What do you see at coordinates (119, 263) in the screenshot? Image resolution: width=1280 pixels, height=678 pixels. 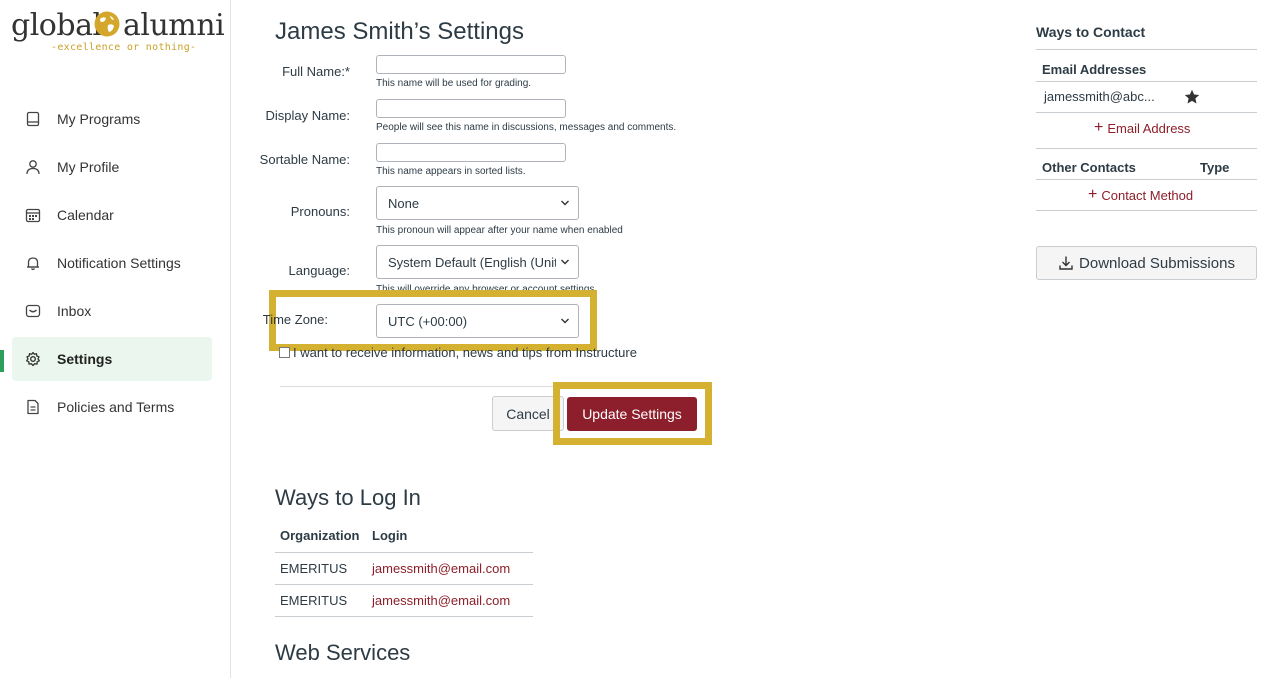 I see `sidebar-item-label: Notification Settings` at bounding box center [119, 263].